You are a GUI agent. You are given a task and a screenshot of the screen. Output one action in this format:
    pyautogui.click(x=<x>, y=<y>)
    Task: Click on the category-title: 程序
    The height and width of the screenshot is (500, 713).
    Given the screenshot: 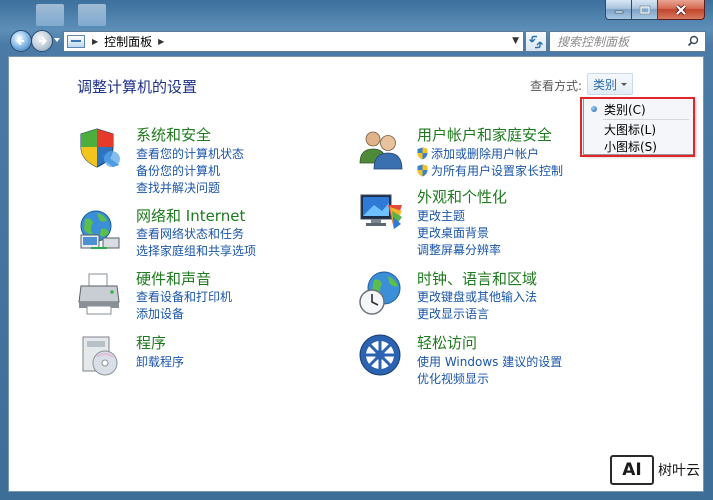 What is the action you would take?
    pyautogui.click(x=151, y=342)
    